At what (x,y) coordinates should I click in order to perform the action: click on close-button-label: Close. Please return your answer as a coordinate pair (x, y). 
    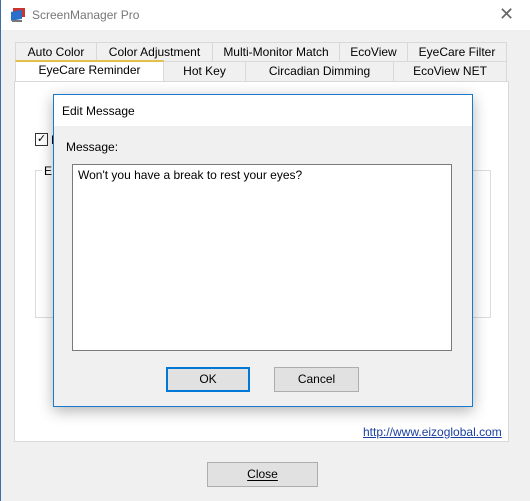
    Looking at the image, I should click on (262, 474).